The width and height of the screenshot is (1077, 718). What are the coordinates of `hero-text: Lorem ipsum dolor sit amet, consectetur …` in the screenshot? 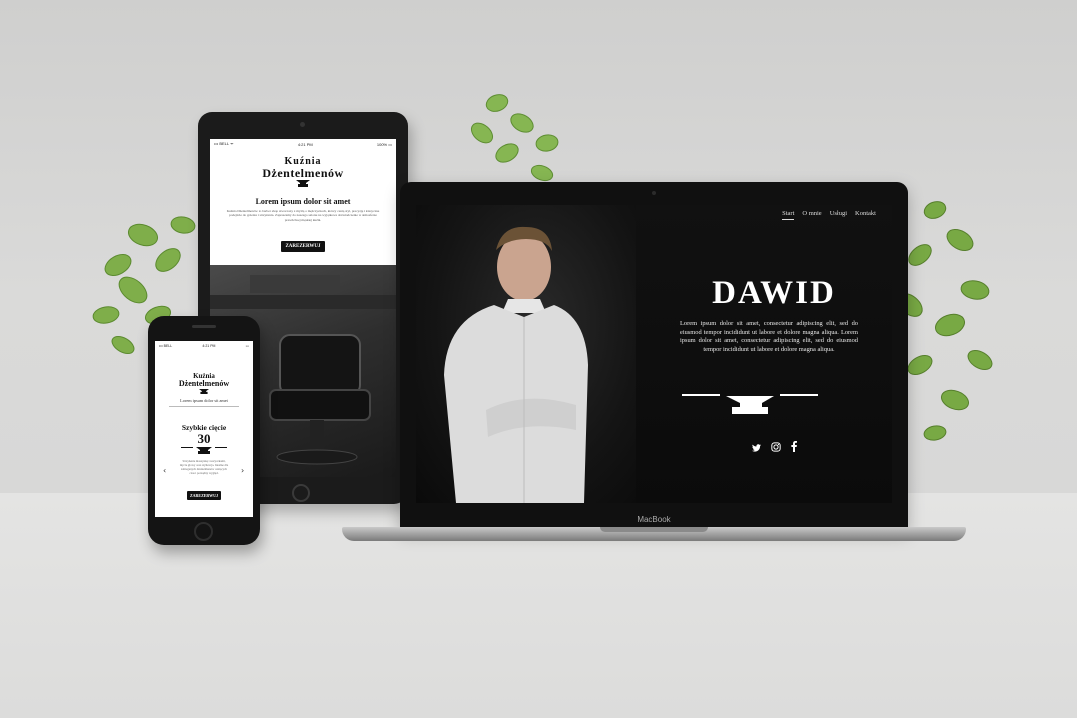 It's located at (769, 336).